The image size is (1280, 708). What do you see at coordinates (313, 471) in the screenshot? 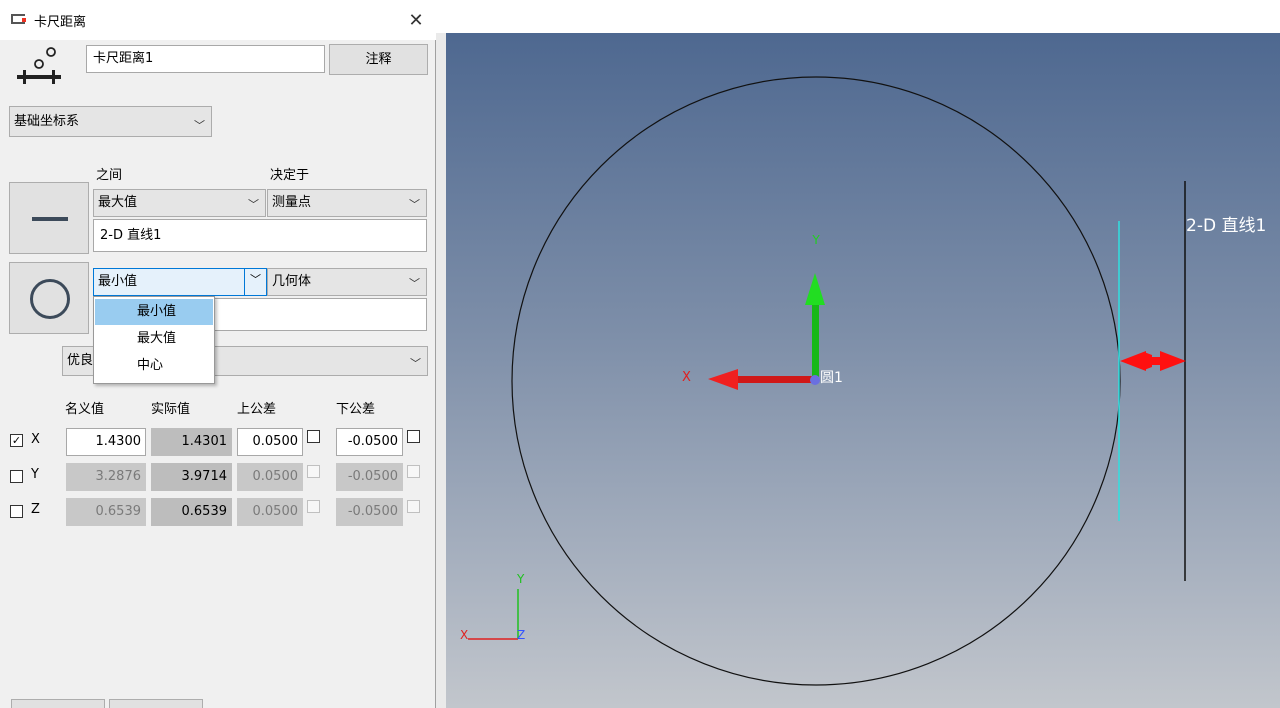
I see `y-upper-tol-checkbox` at bounding box center [313, 471].